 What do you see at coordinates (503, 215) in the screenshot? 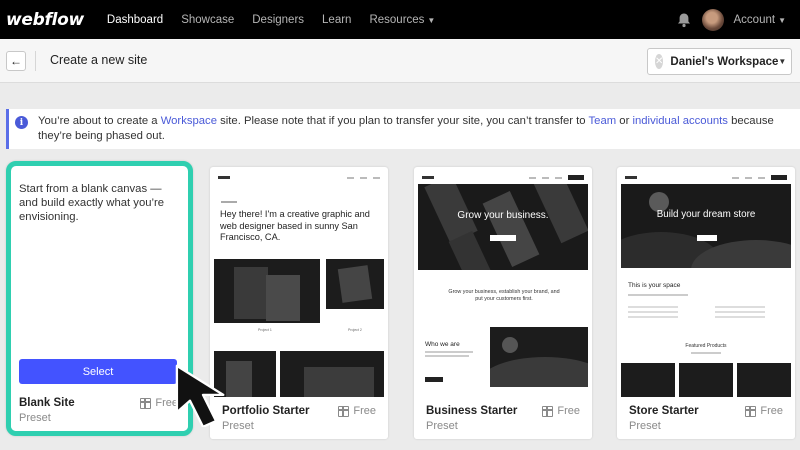
I see `preview-hero: Grow your business.` at bounding box center [503, 215].